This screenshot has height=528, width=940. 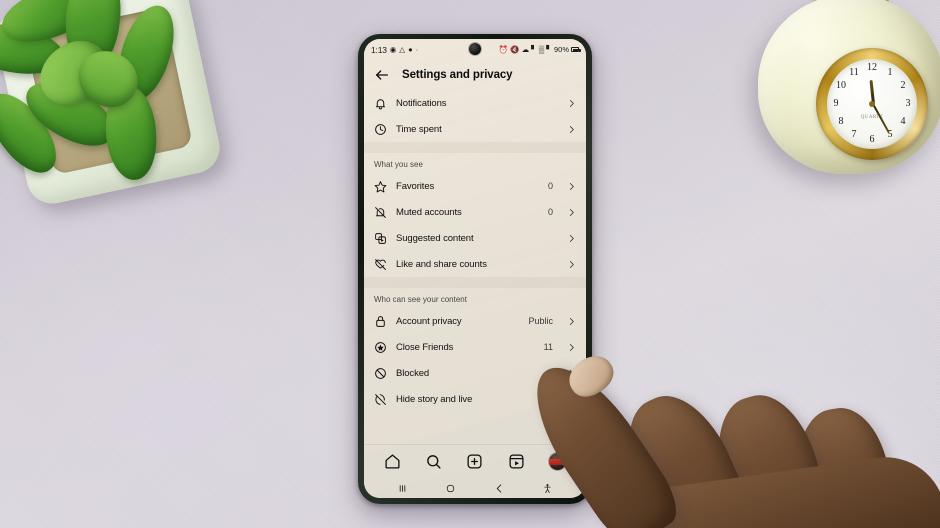 I want to click on instagram-bottom-nav, so click(x=475, y=461).